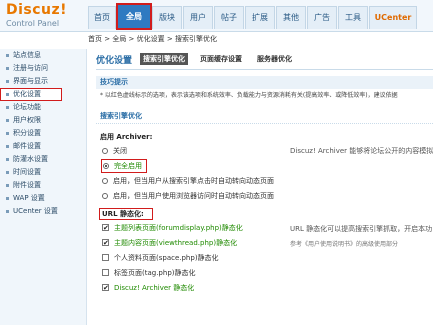  I want to click on option-label: 启用，但当用户使用浏览器访问时自动转向动态页面, so click(193, 195).